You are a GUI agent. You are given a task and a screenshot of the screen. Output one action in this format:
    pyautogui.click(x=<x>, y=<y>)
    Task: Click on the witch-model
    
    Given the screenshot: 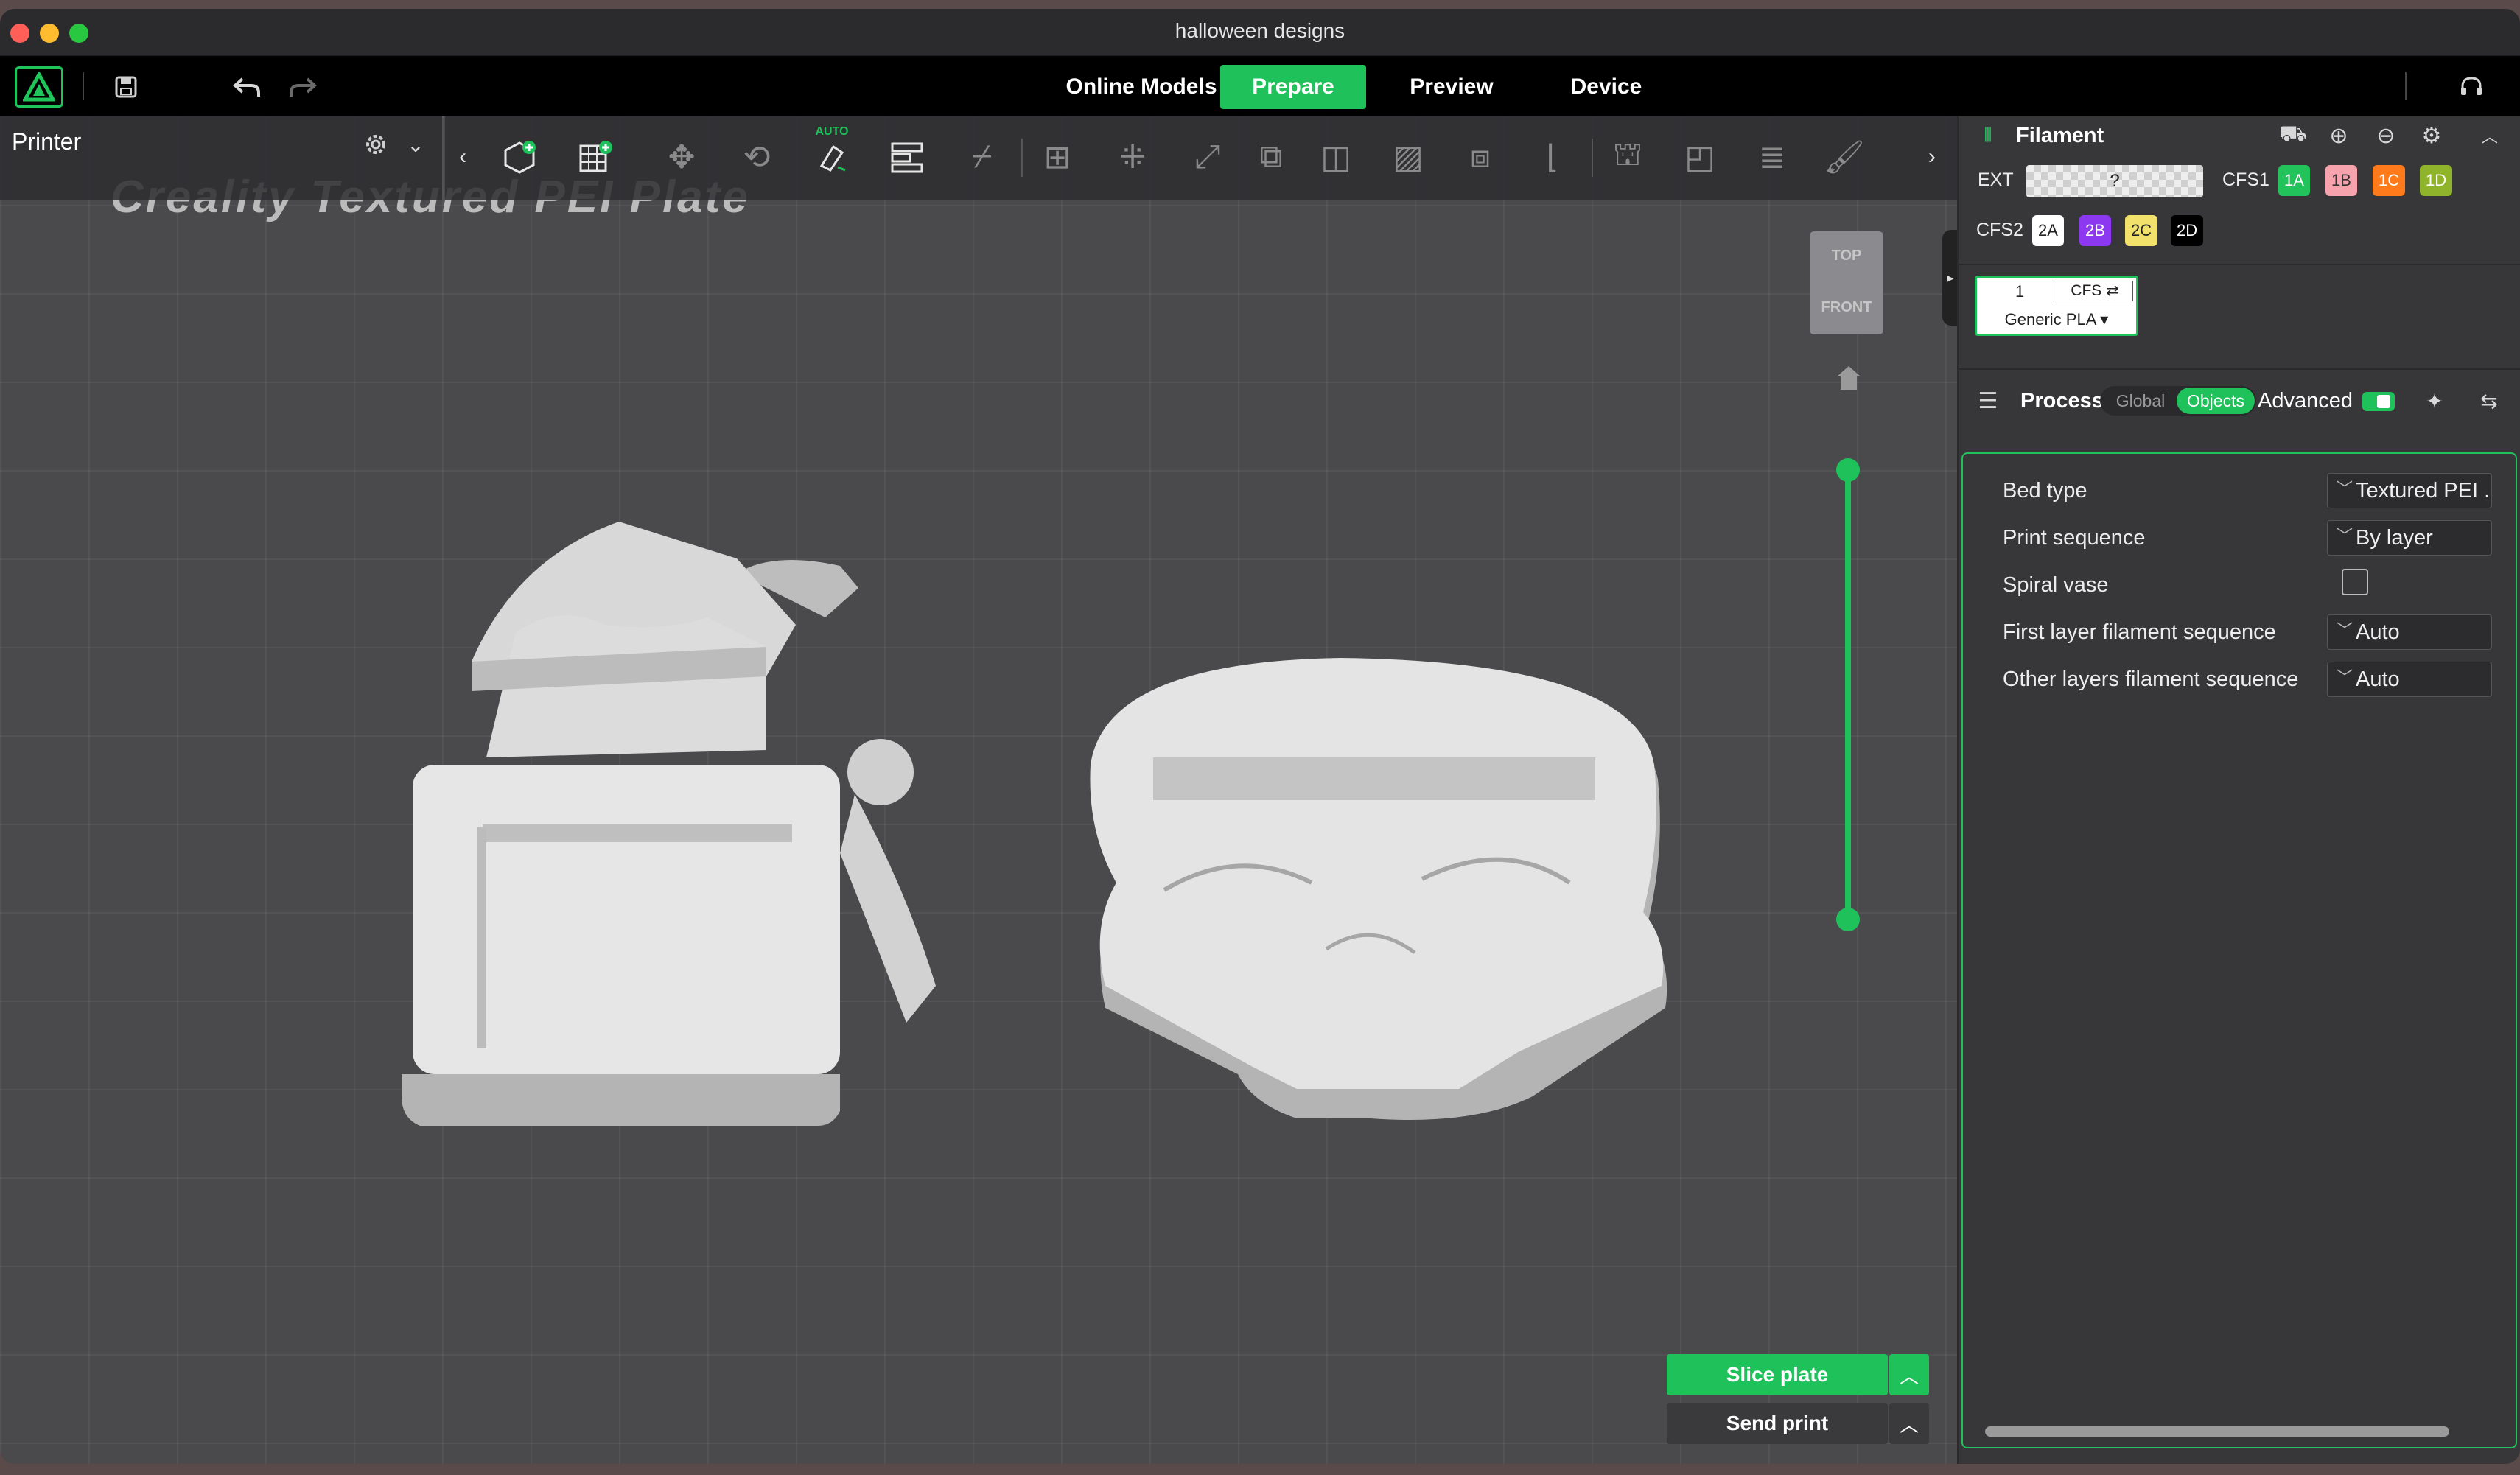 What is the action you would take?
    pyautogui.click(x=669, y=824)
    